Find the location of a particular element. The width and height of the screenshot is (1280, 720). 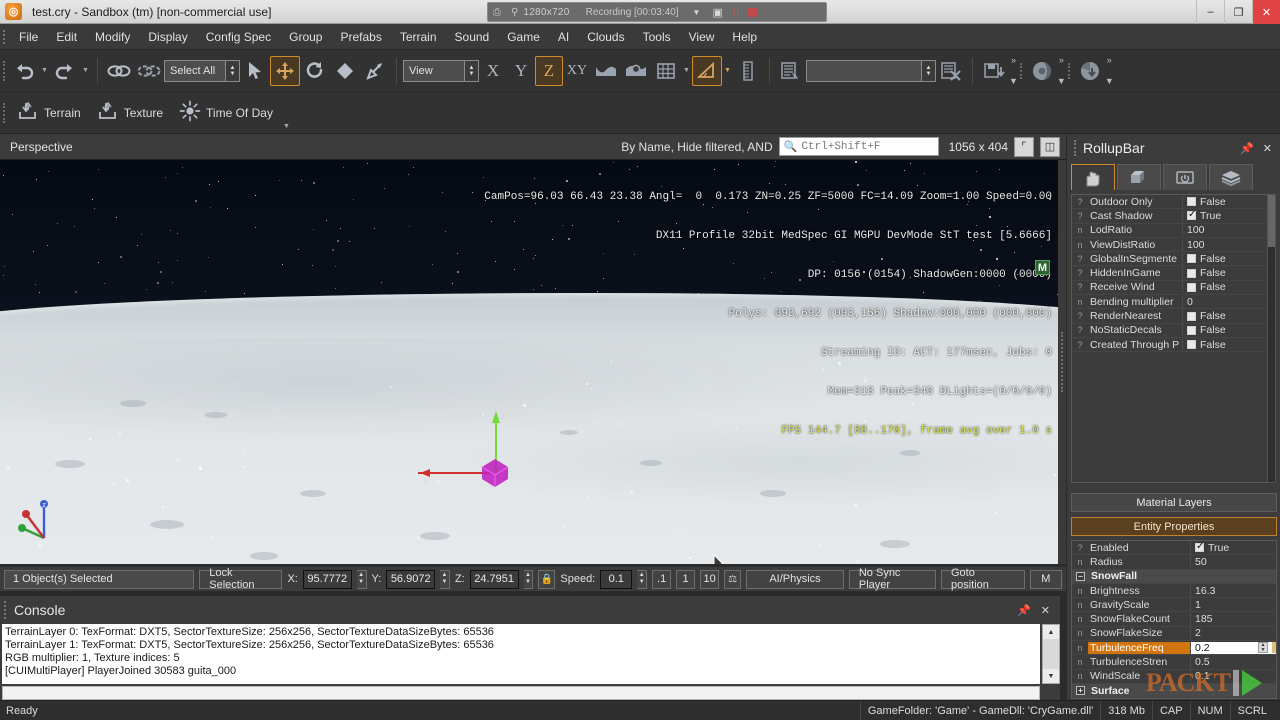

property-row: n GravityScale 1 is located at coordinates (1174, 605).